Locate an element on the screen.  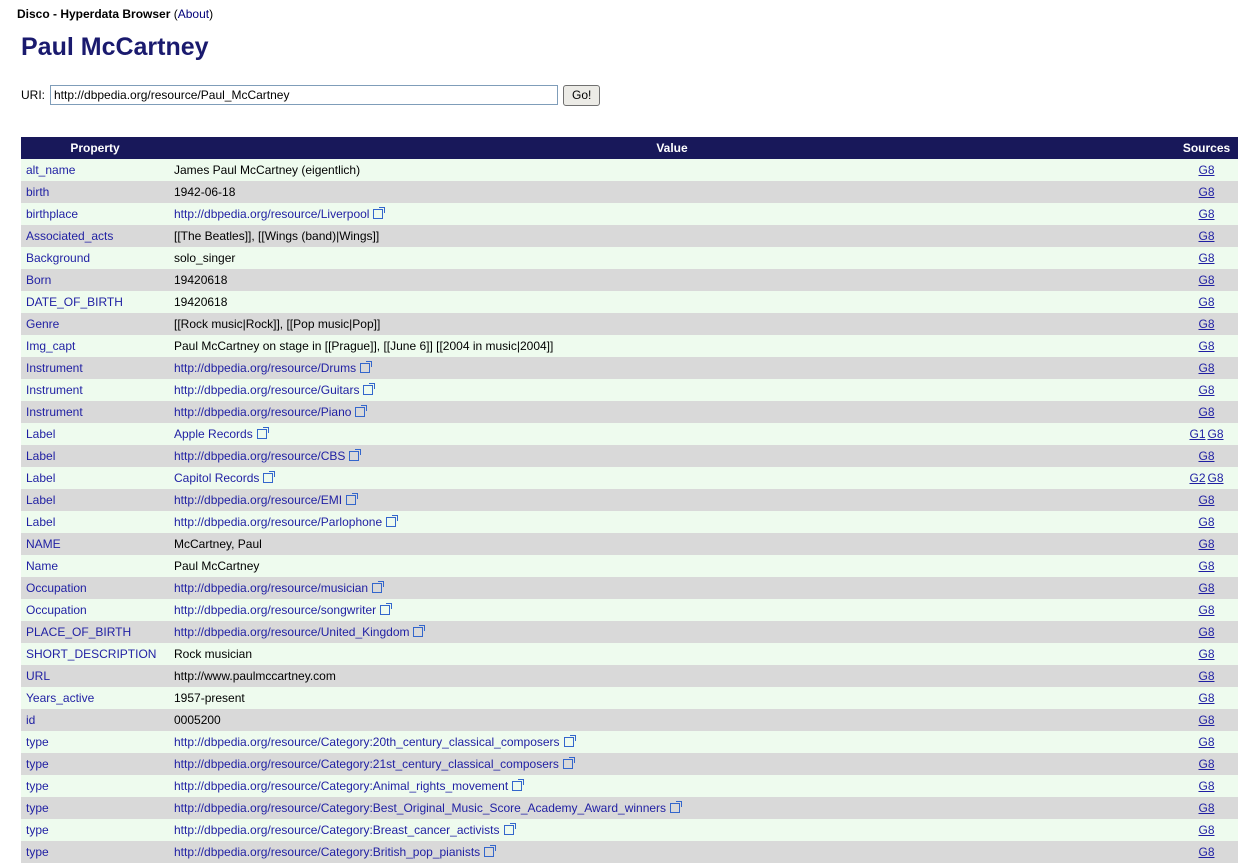
value-text: Rock musician is located at coordinates (213, 654).